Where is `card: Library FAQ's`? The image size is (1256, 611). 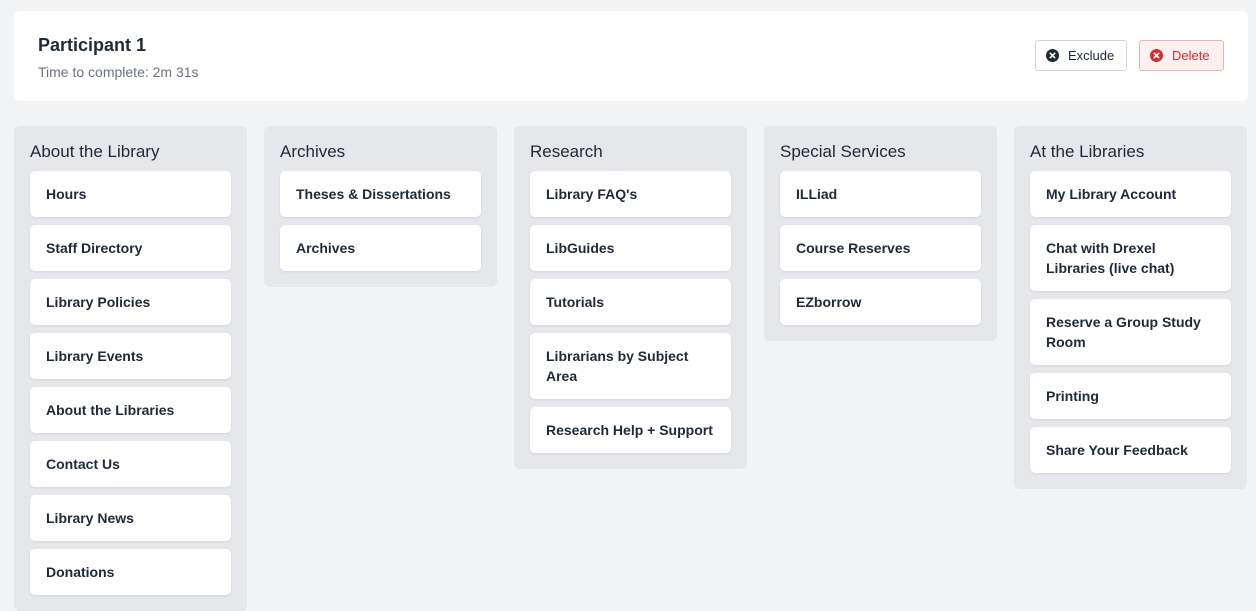
card: Library FAQ's is located at coordinates (630, 194).